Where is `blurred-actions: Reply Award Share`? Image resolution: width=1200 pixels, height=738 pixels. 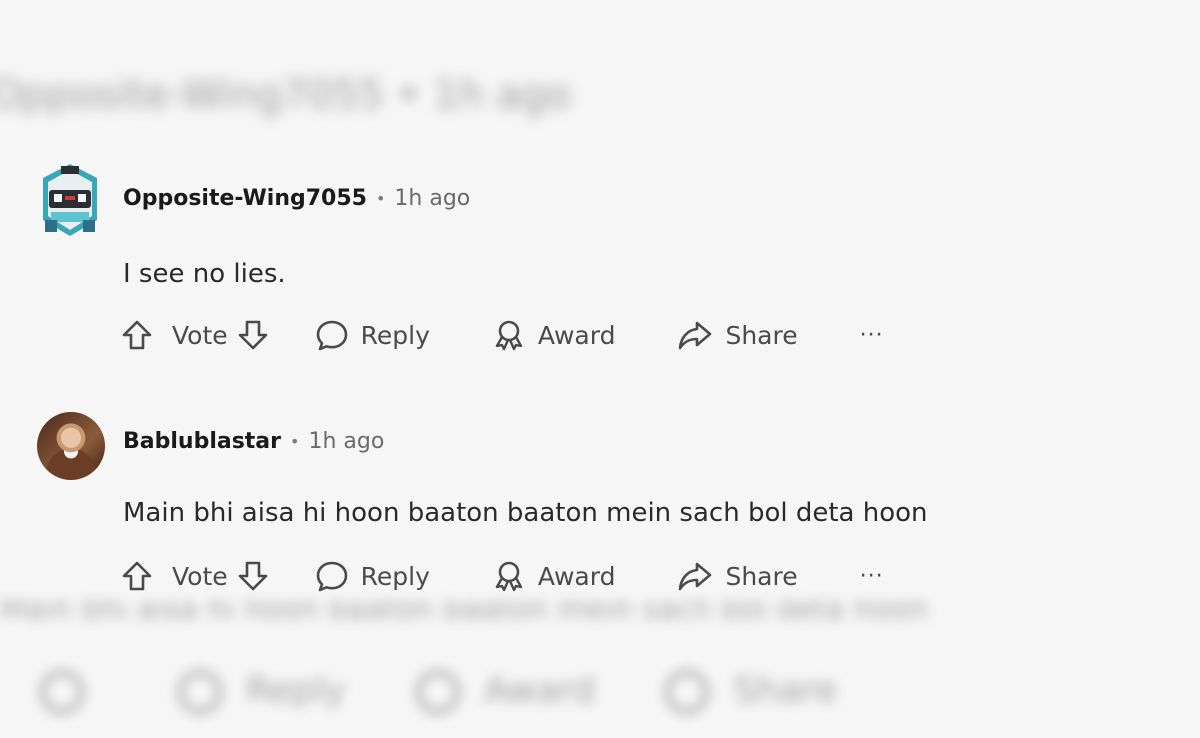
blurred-actions: Reply Award Share is located at coordinates (438, 692).